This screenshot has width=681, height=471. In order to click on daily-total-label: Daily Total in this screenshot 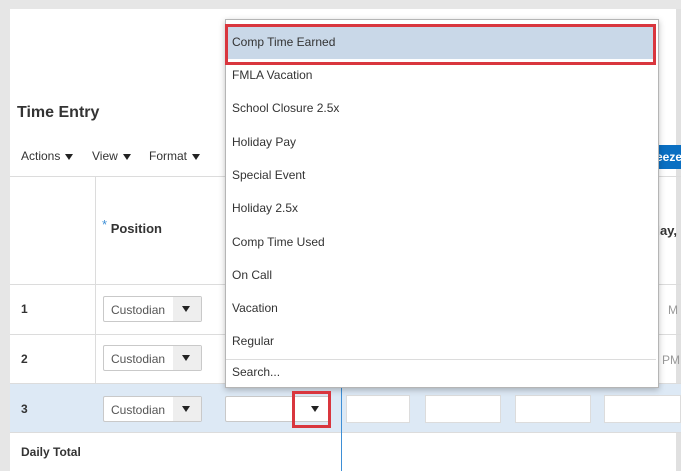, I will do `click(51, 452)`.